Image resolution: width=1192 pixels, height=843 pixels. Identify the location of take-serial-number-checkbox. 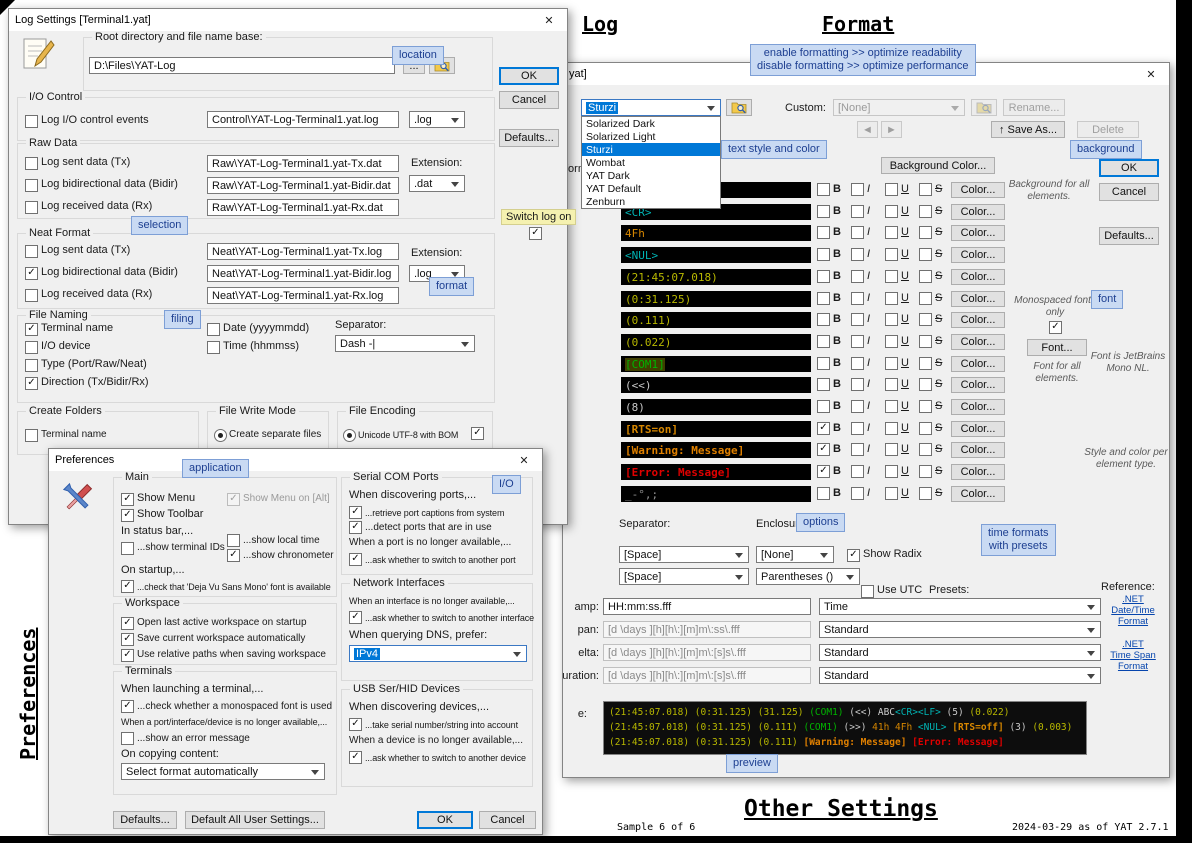
(355, 724).